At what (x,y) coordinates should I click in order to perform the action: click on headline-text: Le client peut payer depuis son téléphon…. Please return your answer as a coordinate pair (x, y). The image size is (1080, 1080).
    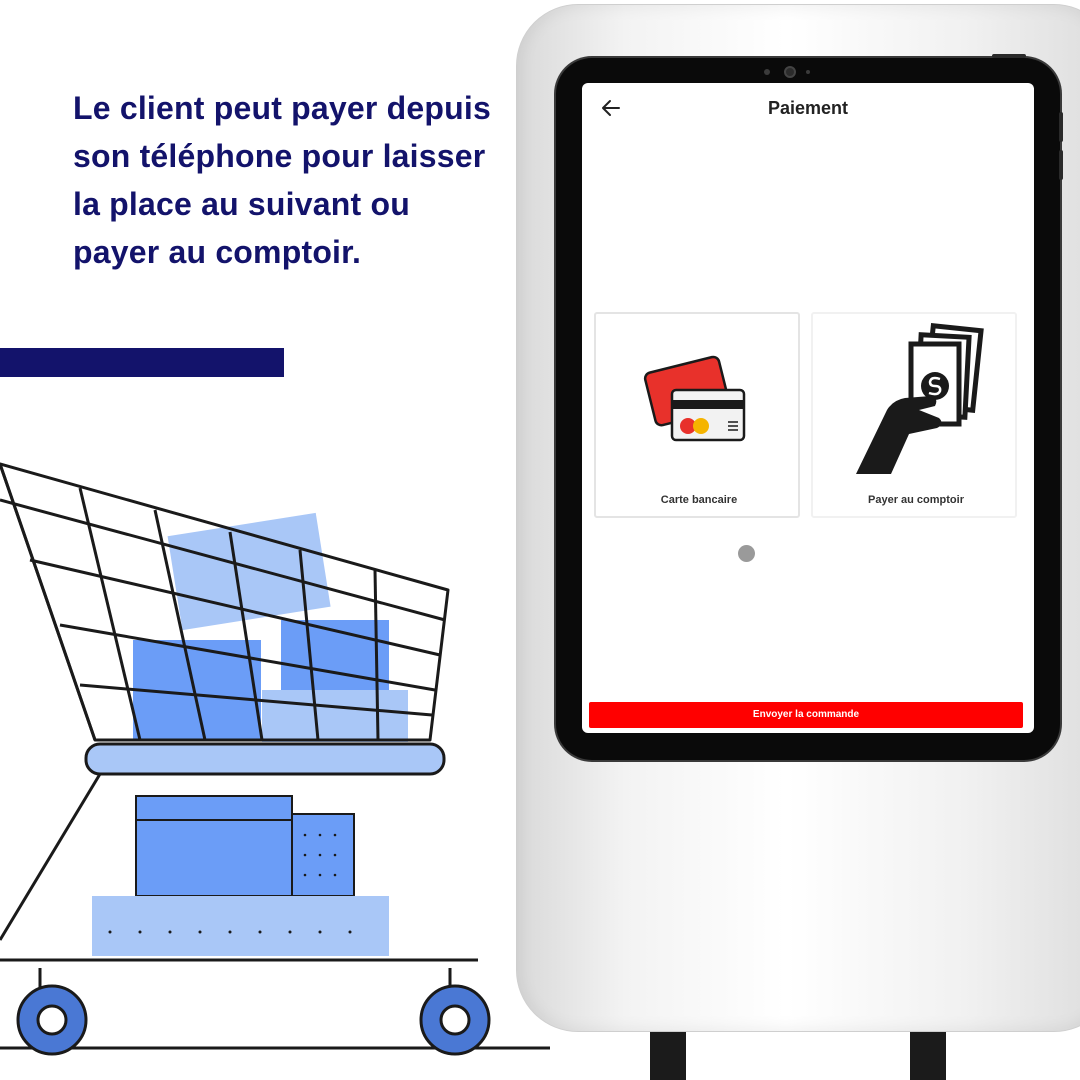
    Looking at the image, I should click on (282, 180).